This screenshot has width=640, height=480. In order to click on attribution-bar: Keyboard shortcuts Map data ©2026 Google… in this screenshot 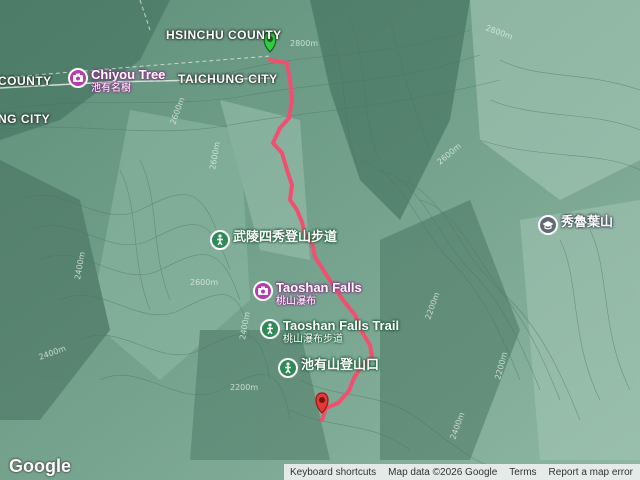, I will do `click(462, 472)`.